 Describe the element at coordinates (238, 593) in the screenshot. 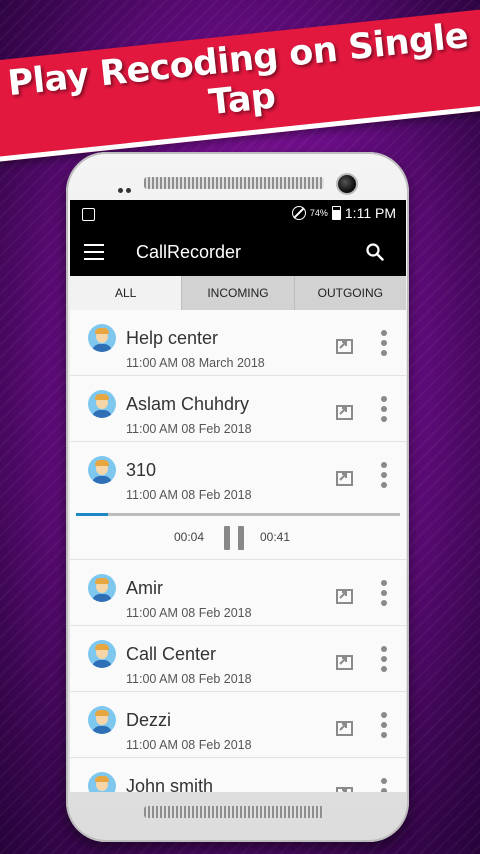

I see `list-item: Amir 11:00 AM 08 Feb 2018` at that location.